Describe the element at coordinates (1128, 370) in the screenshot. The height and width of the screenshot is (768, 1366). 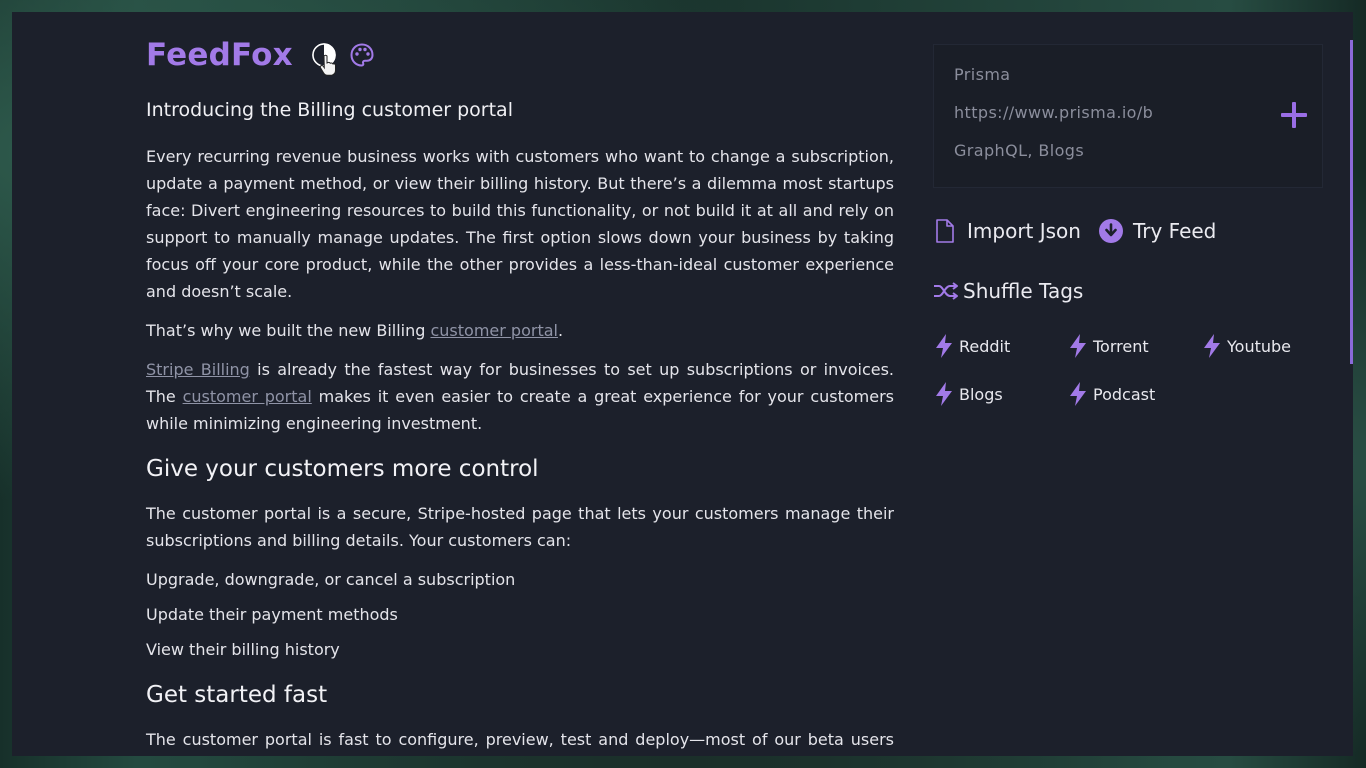
I see `tag-list: Reddit Torrent Youtube Blogs Podcast` at that location.